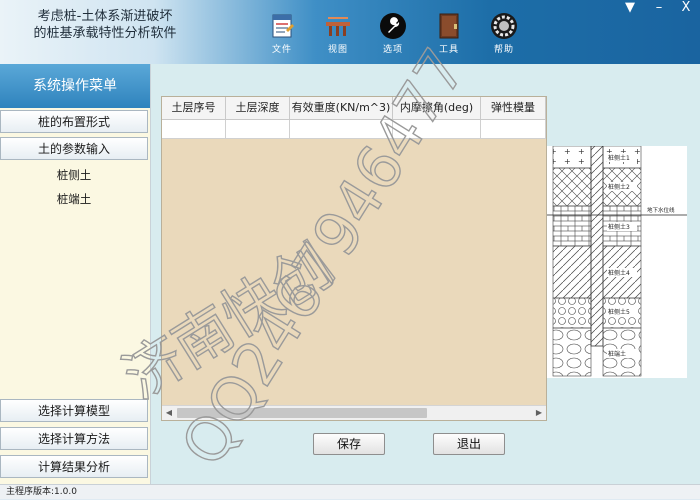 The width and height of the screenshot is (700, 500). Describe the element at coordinates (74, 148) in the screenshot. I see `soil-params-button: 土的参数输入` at that location.